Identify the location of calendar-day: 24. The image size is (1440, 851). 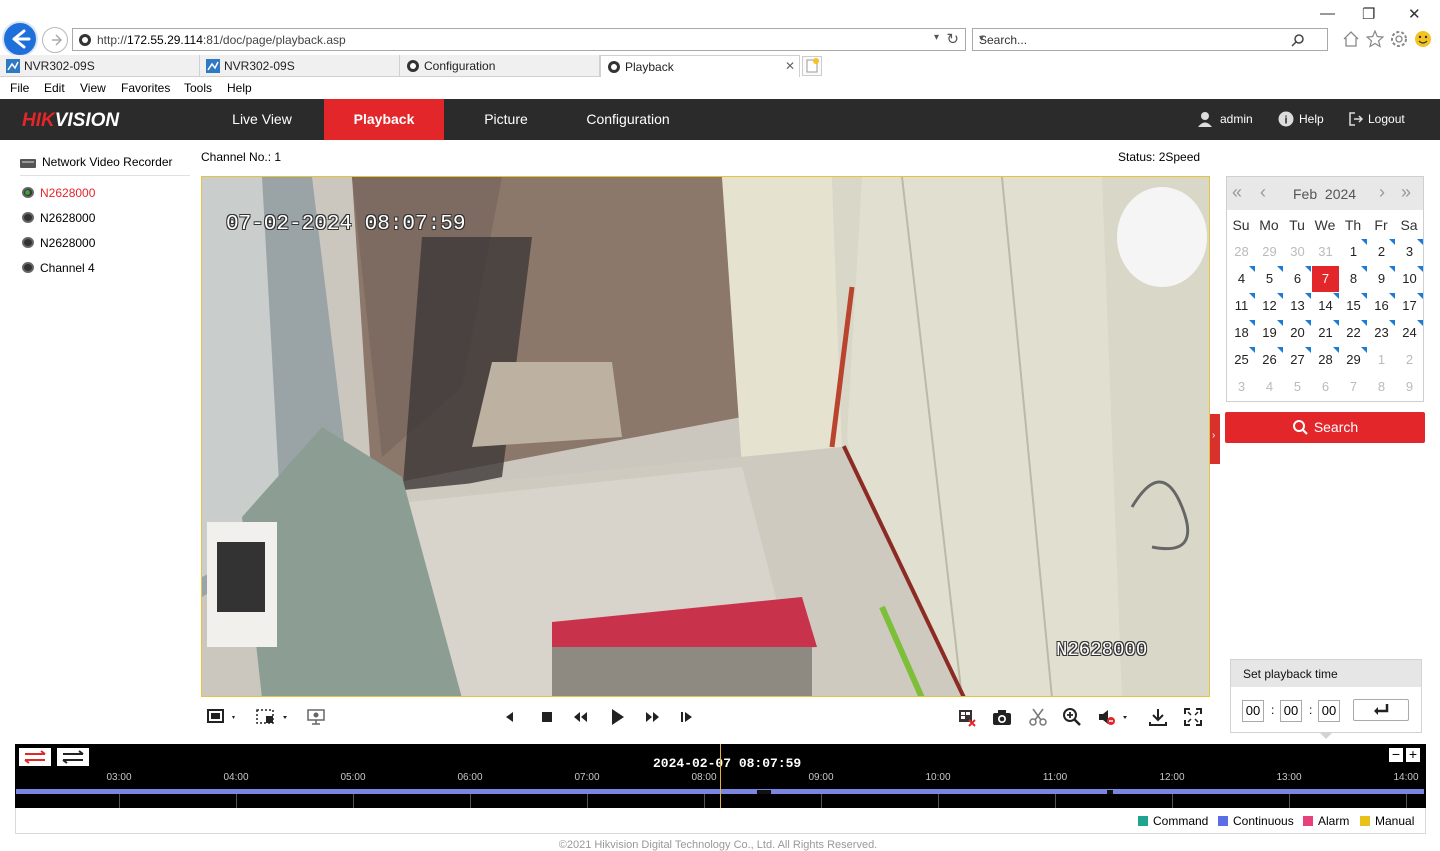
(1409, 333).